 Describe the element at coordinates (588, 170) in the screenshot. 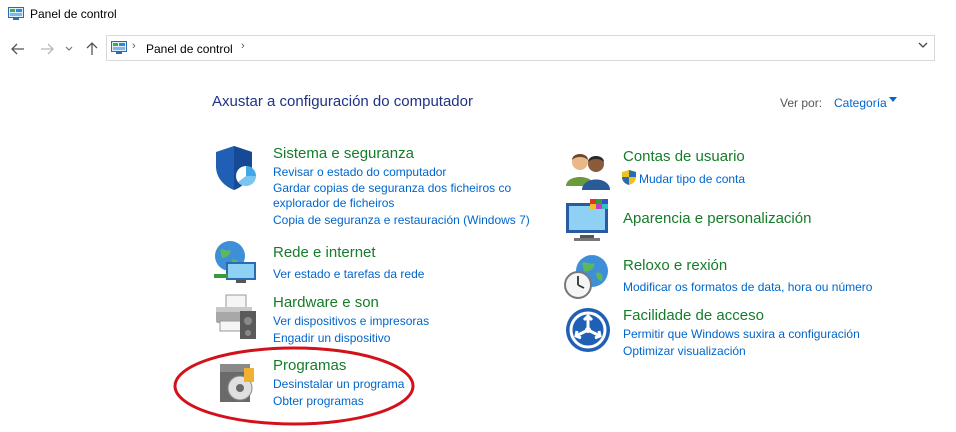

I see `user-accounts-icon` at that location.